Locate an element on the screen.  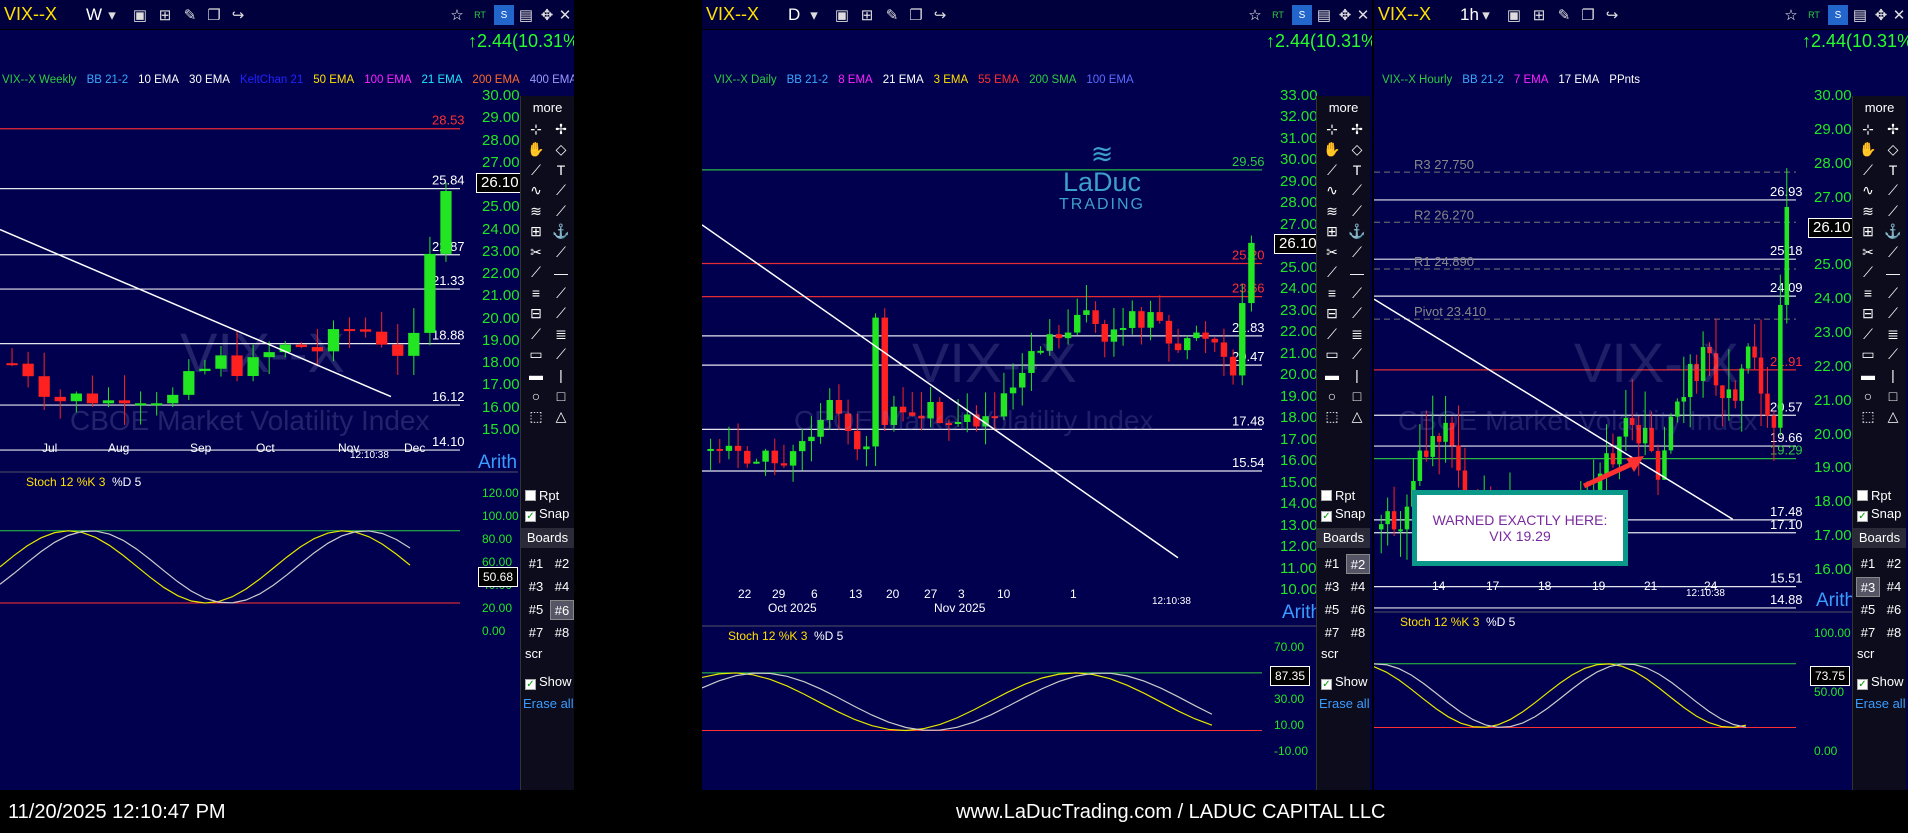
board-3-button: #3 is located at coordinates (1868, 587).